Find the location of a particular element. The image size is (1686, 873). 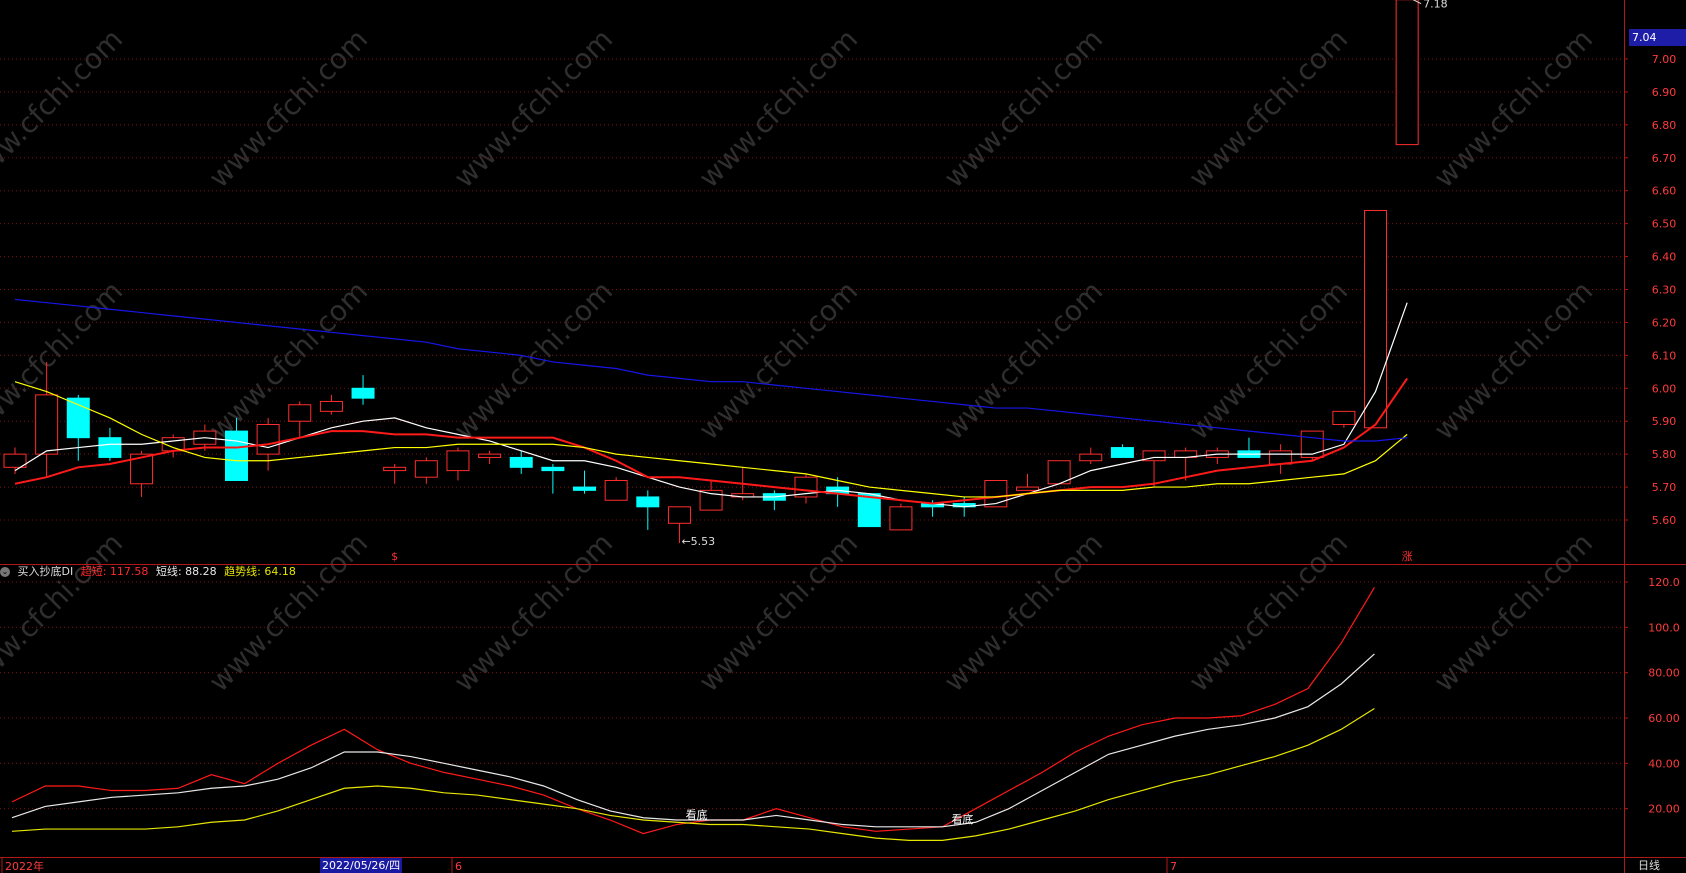

price-tick-label: 6.00 is located at coordinates (1664, 388).